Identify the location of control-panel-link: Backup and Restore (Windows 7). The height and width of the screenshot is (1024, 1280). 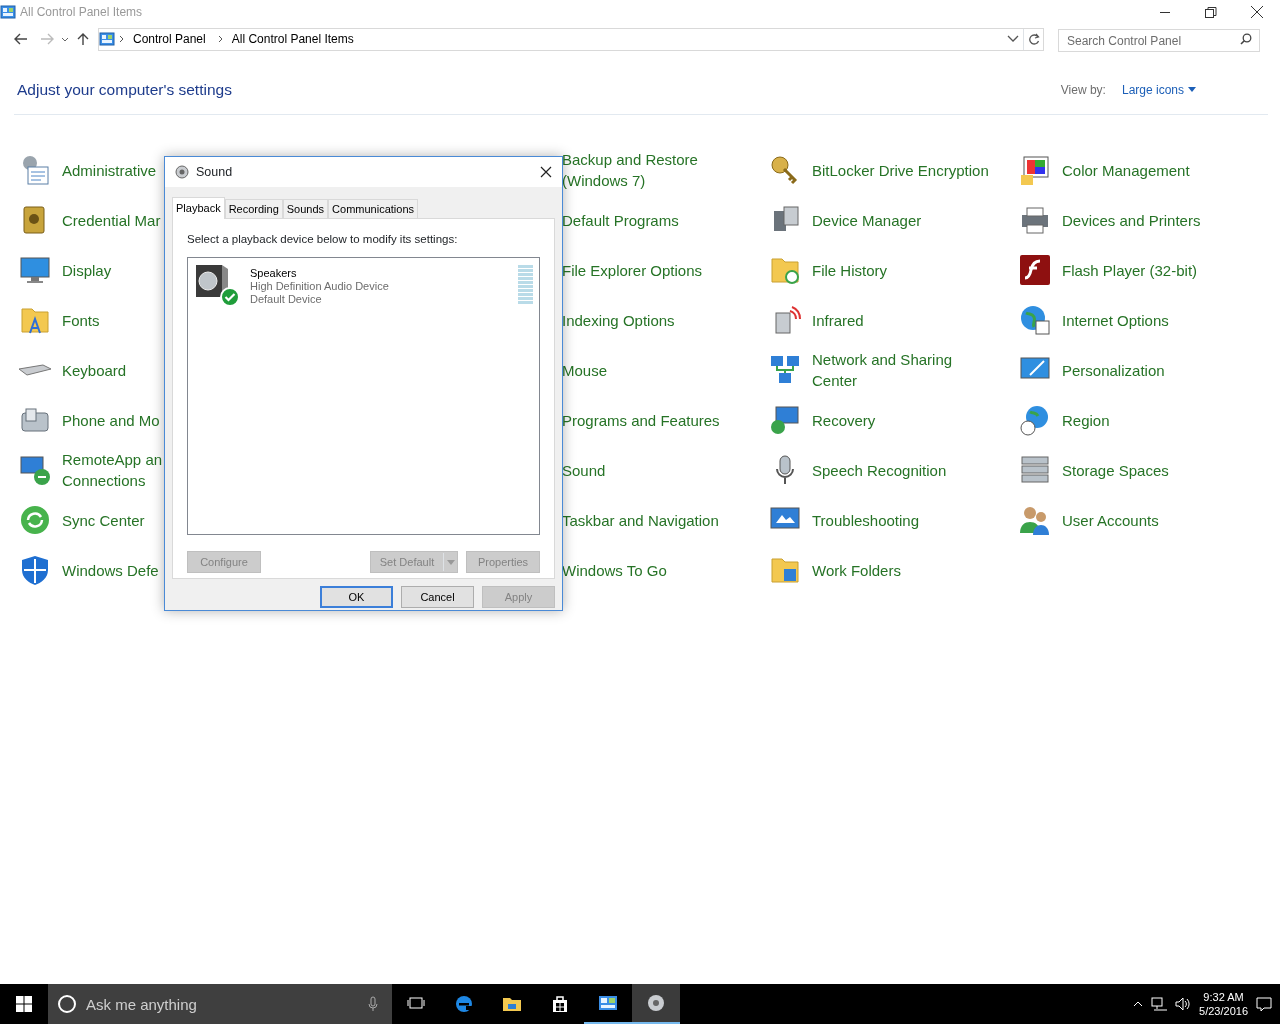
(630, 170).